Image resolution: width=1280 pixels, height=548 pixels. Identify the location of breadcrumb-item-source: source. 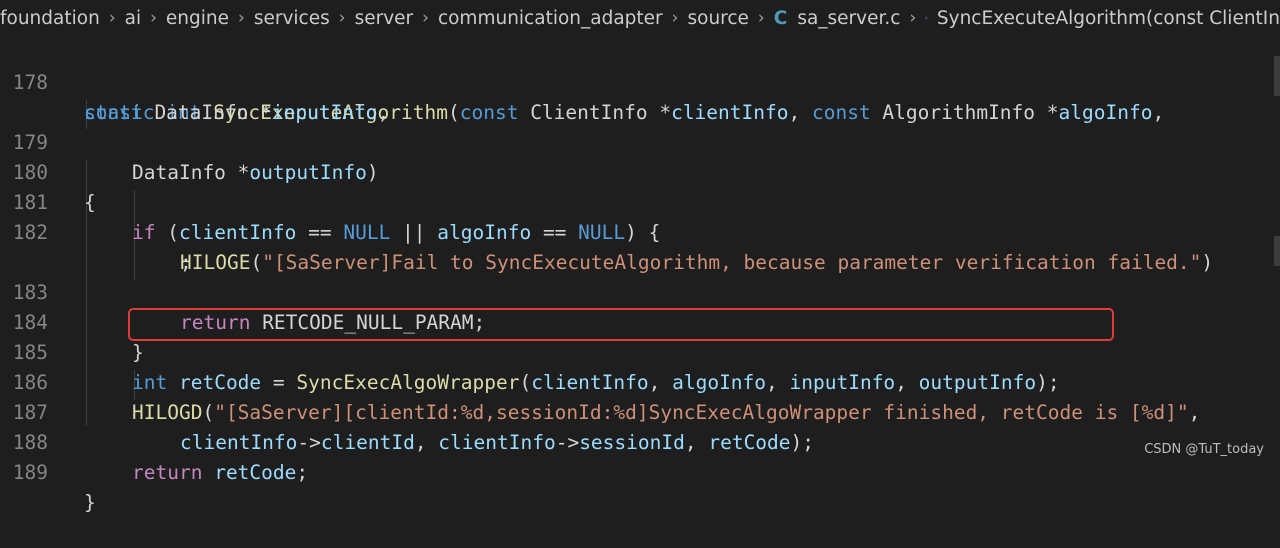
(717, 18).